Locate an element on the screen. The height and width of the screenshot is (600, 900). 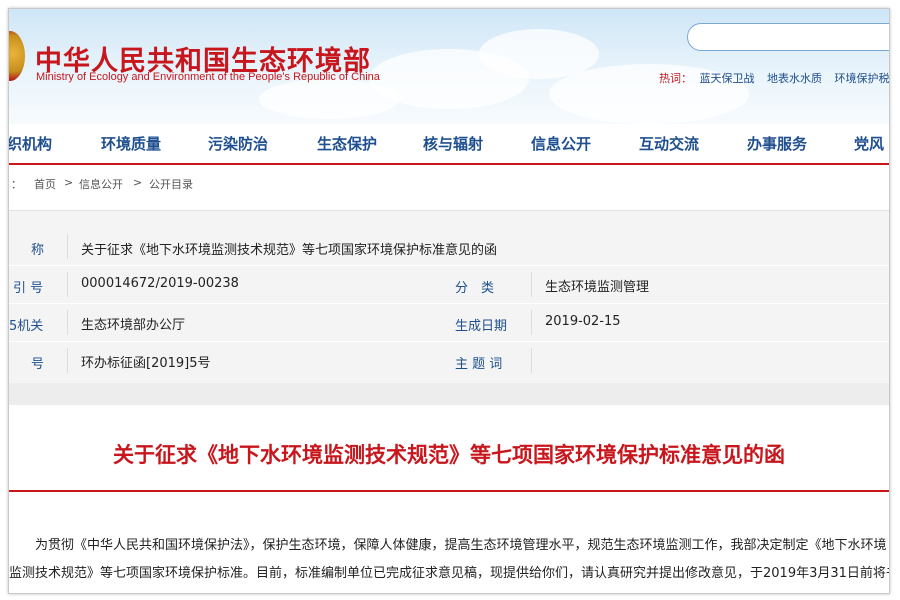
info-row-name: 称 关于征求《地下水环境监测技术规范》等七项国家环境保护标准意见的函 is located at coordinates (449, 247).